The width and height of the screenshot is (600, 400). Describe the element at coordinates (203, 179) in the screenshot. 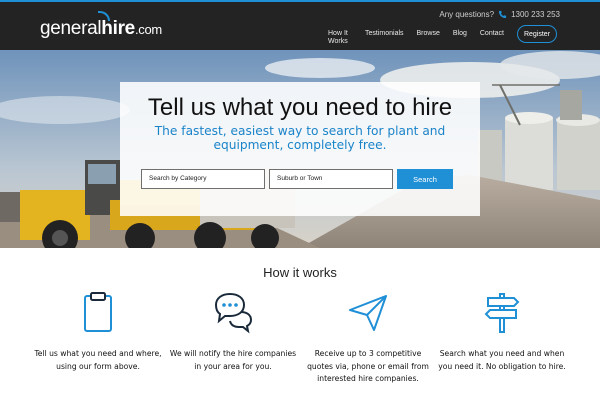

I see `category-search-input: Search by Category` at that location.